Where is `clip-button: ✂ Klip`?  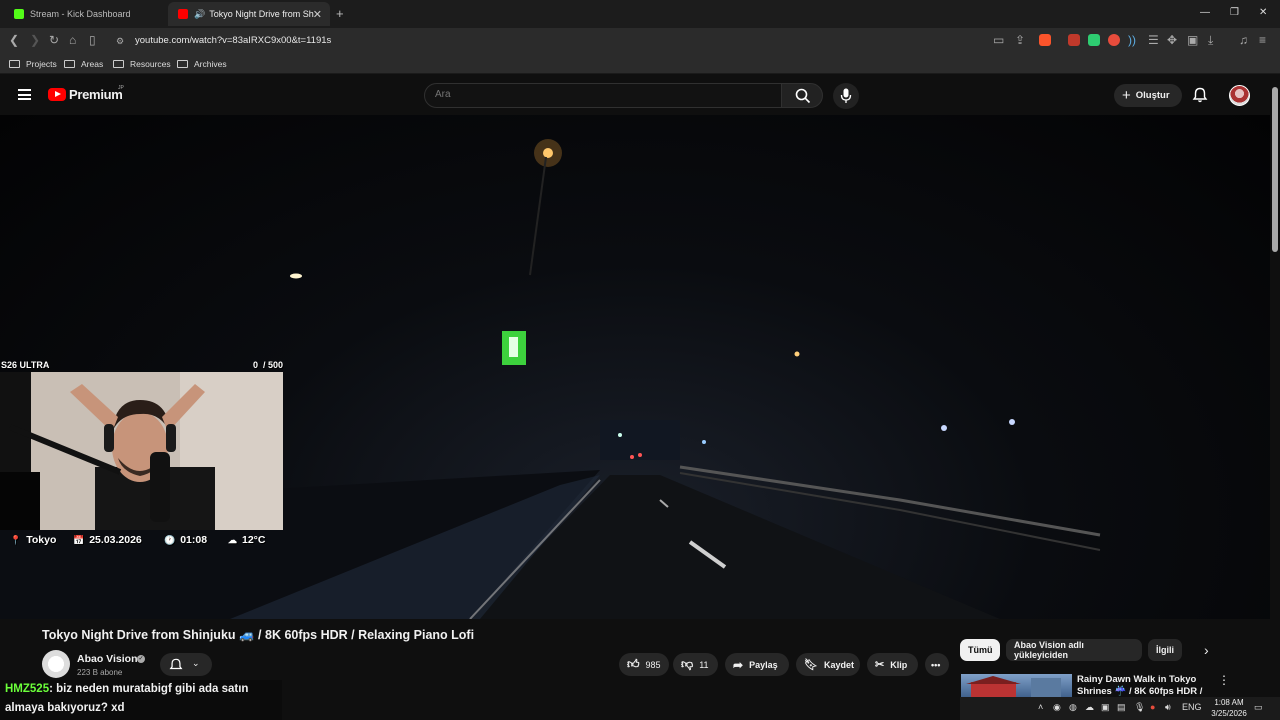 clip-button: ✂ Klip is located at coordinates (892, 664).